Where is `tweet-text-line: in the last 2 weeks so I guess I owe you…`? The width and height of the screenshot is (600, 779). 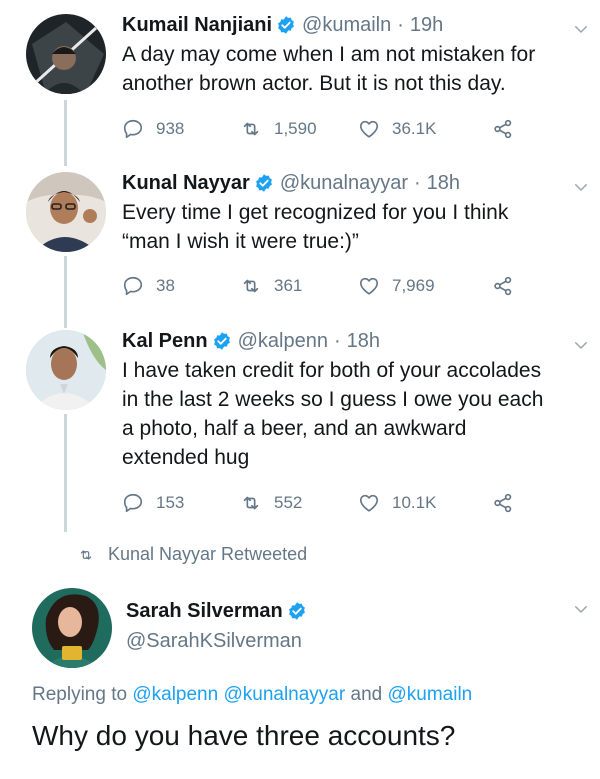
tweet-text-line: in the last 2 weeks so I guess I owe you… is located at coordinates (333, 399).